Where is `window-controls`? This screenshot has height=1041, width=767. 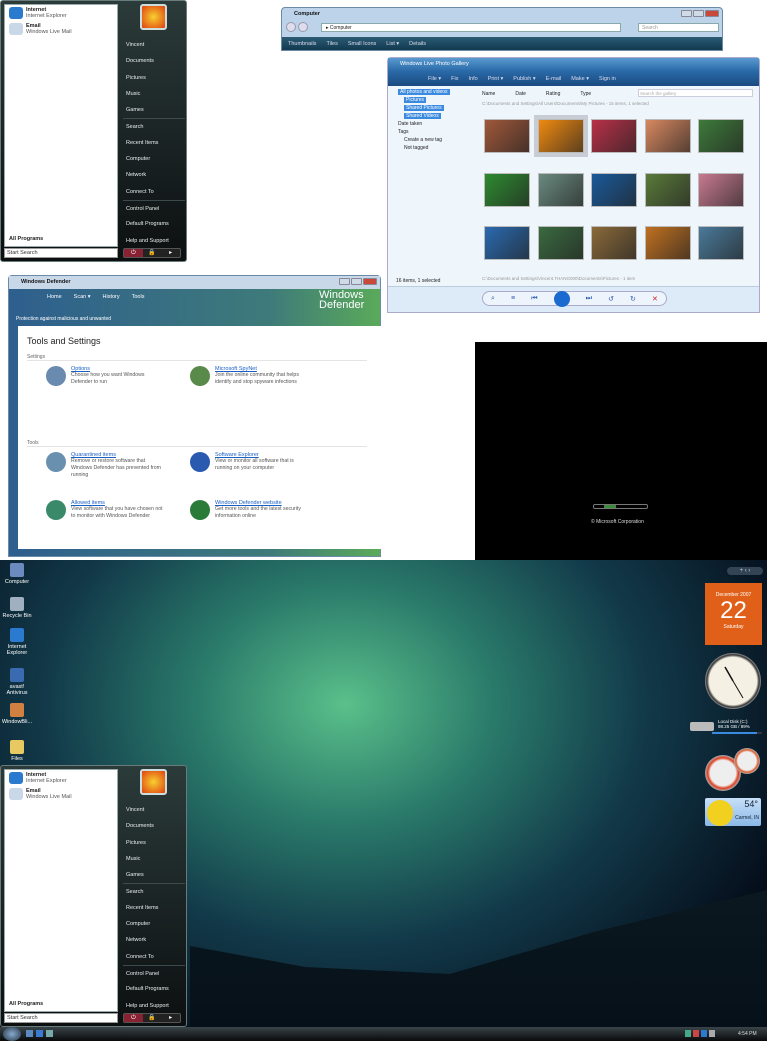 window-controls is located at coordinates (700, 13).